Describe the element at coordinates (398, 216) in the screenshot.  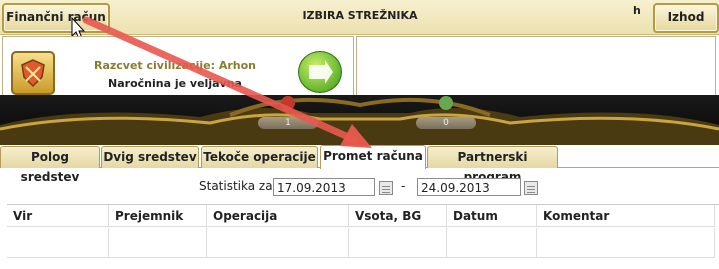
I see `column-header-amount: Vsota, BG` at that location.